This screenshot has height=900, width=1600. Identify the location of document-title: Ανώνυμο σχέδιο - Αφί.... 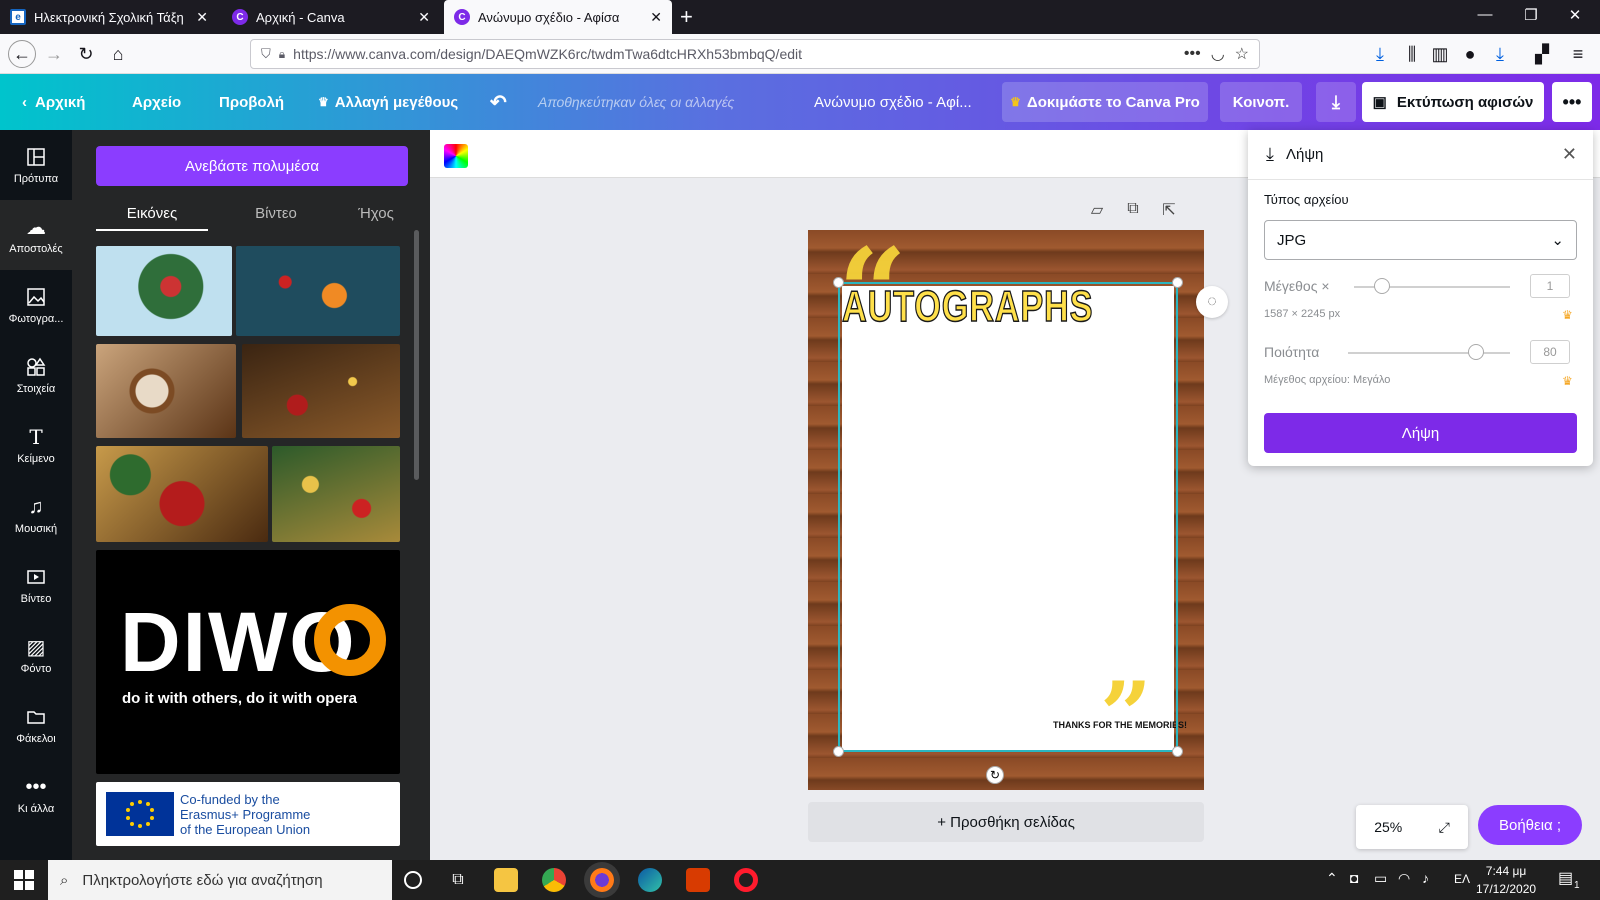
(893, 102).